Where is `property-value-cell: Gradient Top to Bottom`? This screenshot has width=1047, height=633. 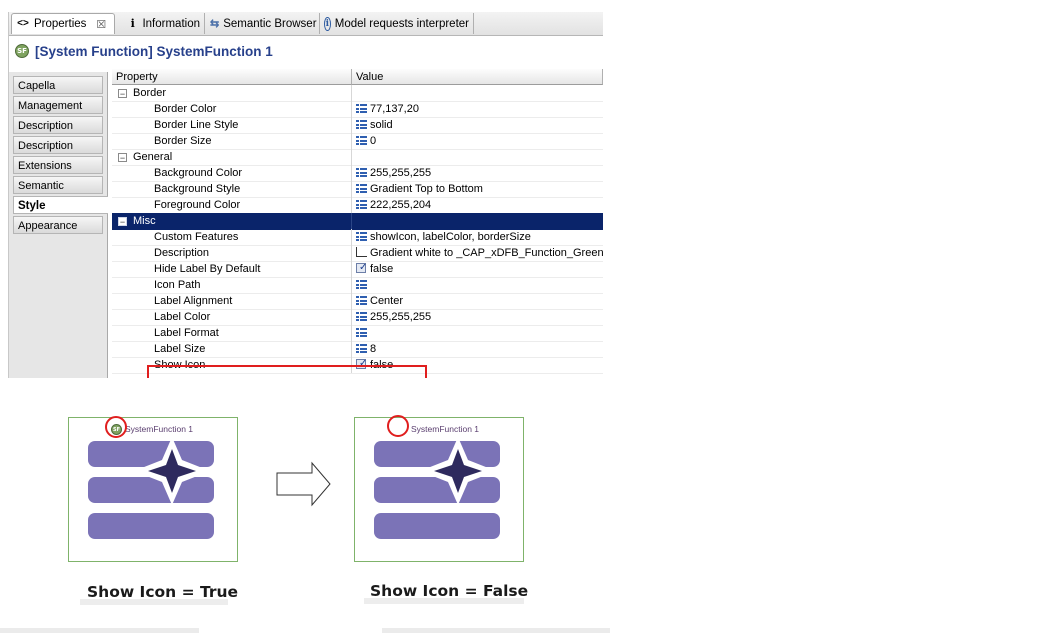 property-value-cell: Gradient Top to Bottom is located at coordinates (477, 189).